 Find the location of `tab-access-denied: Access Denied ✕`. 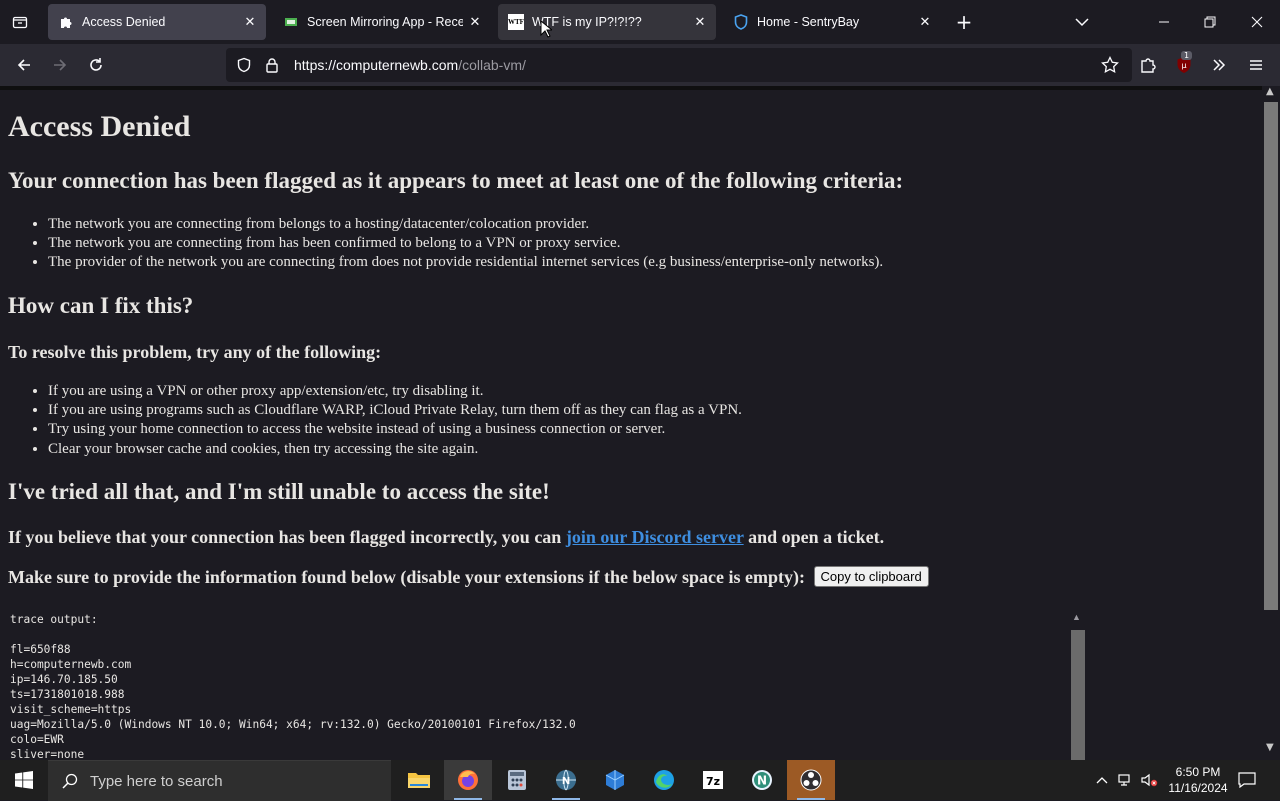

tab-access-denied: Access Denied ✕ is located at coordinates (157, 22).